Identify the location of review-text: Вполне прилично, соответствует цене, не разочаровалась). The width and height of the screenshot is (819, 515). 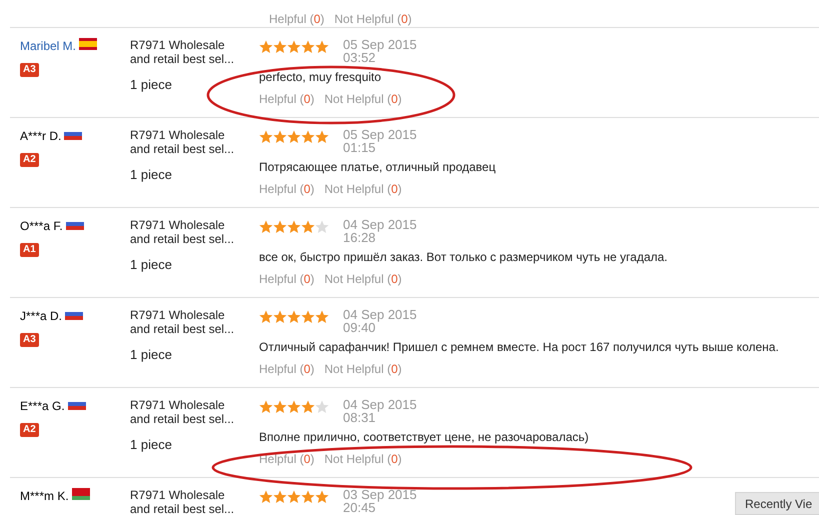
(424, 437).